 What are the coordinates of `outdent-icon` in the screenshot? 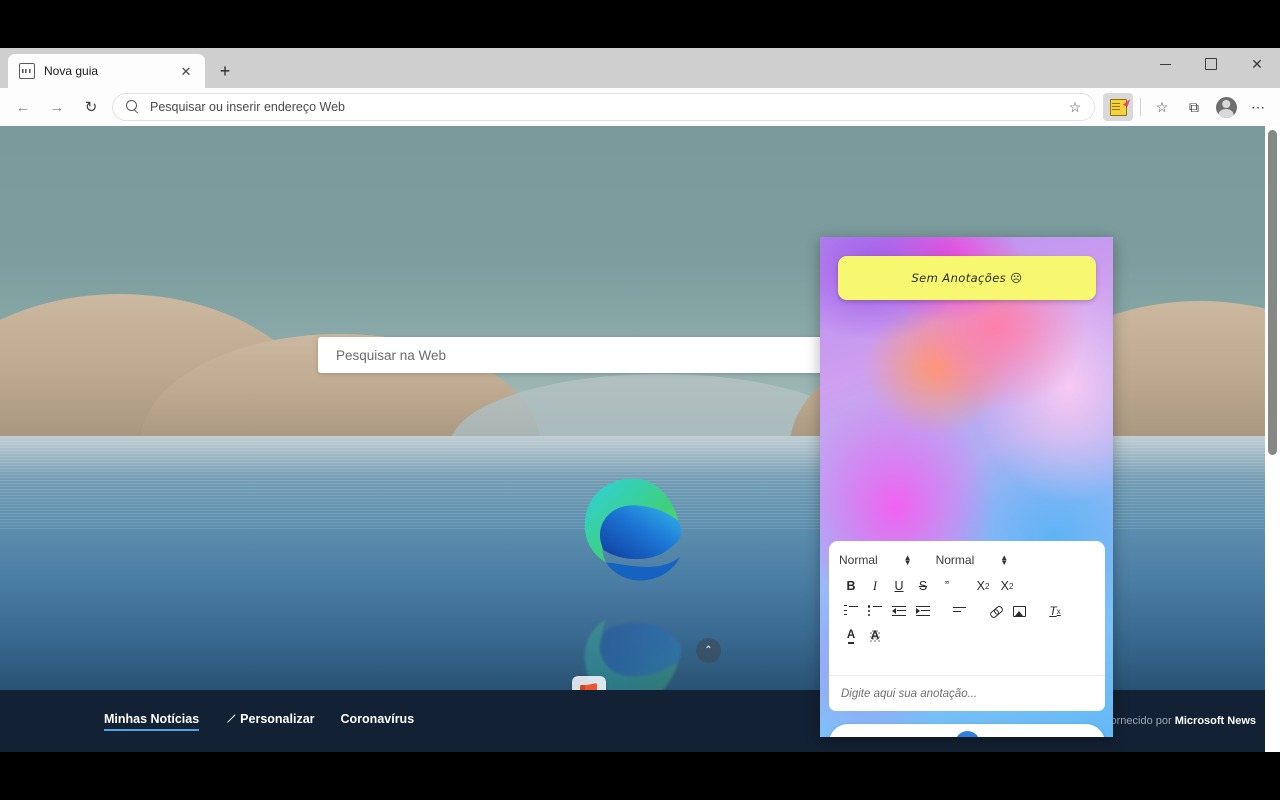 It's located at (899, 611).